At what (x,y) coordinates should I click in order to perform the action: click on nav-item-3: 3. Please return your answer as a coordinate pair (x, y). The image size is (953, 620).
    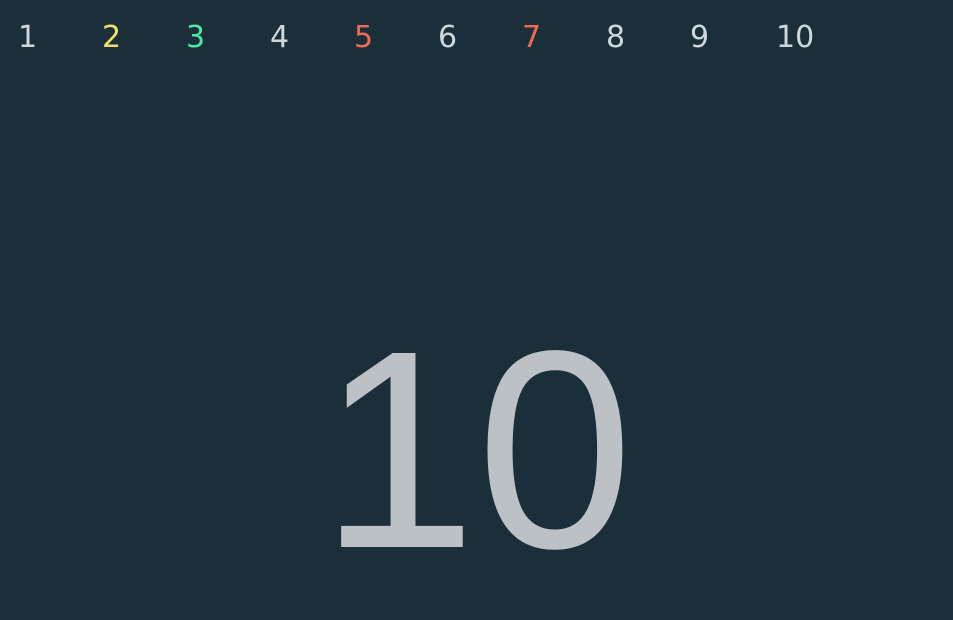
    Looking at the image, I should click on (195, 38).